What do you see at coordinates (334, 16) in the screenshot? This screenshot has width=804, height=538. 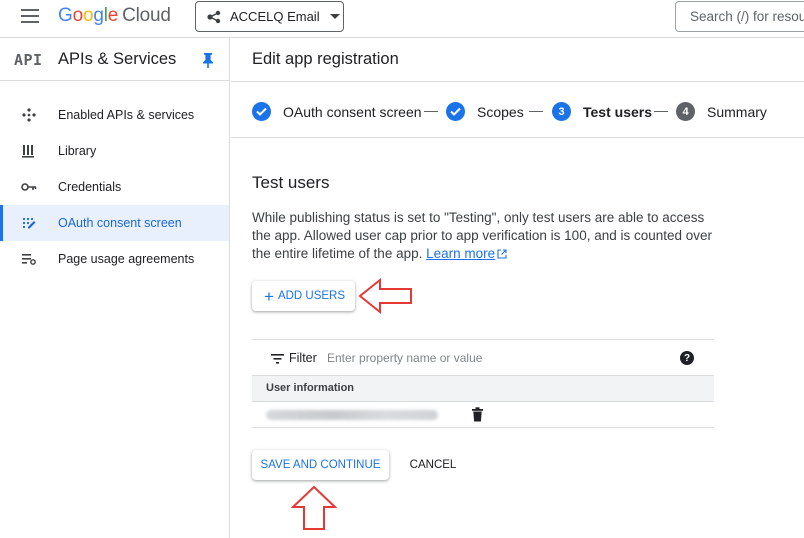 I see `chevron-down-icon` at bounding box center [334, 16].